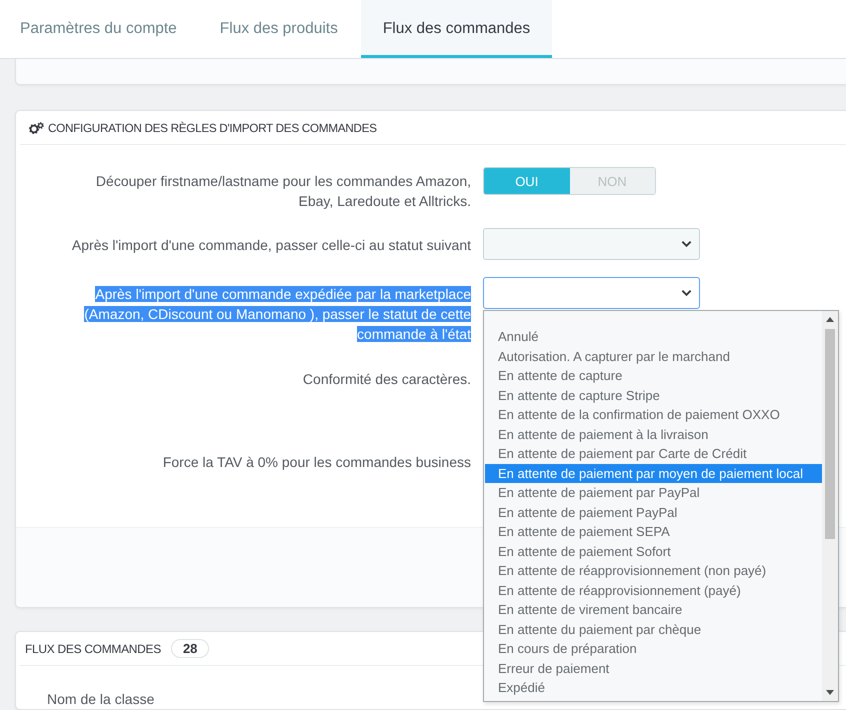 The image size is (846, 710). Describe the element at coordinates (653, 610) in the screenshot. I see `dropdown-option: En attente de virement bancaire` at that location.